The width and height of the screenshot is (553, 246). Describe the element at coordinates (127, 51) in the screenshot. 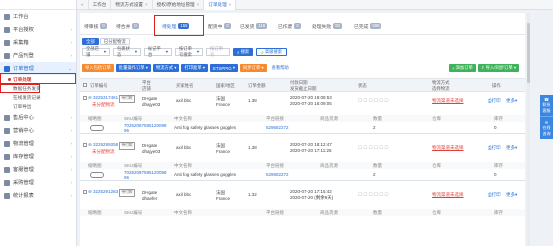

I see `package-status-select: 包裹状态 ▾` at that location.